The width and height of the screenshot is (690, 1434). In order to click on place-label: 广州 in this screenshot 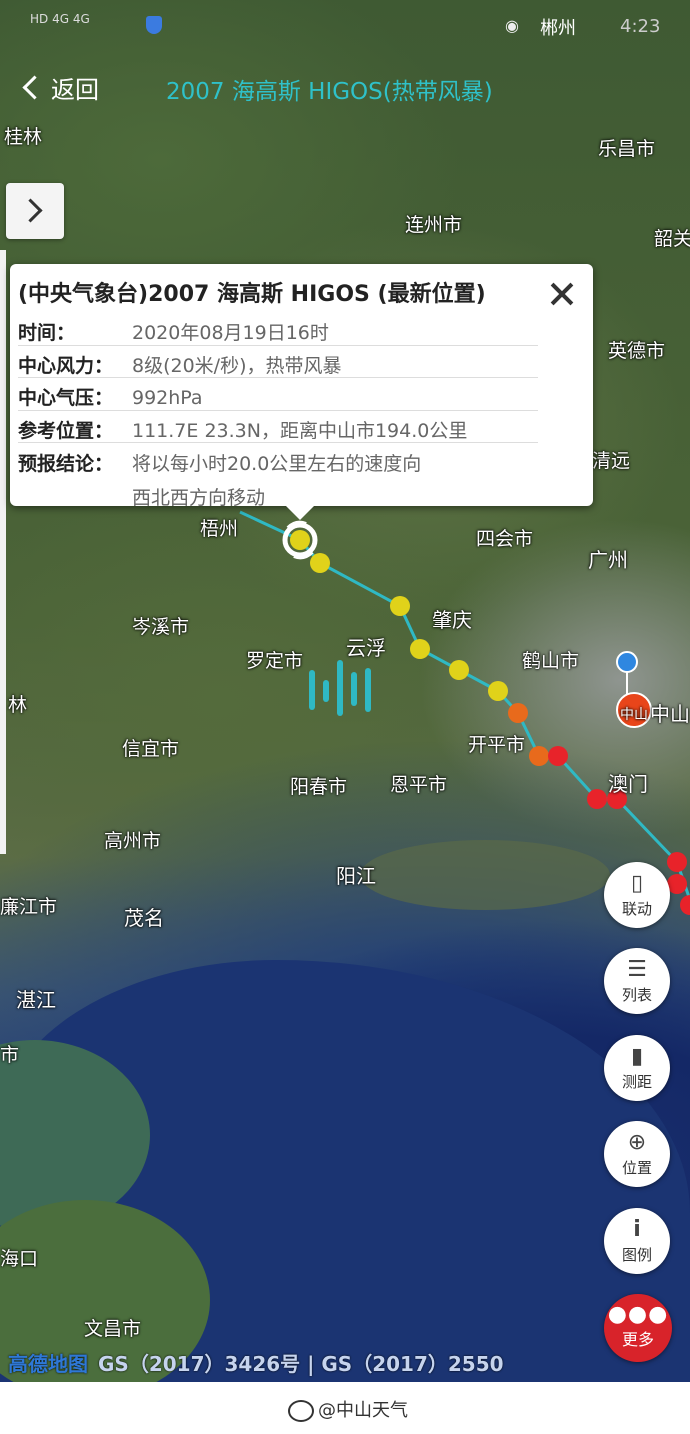, I will do `click(608, 560)`.